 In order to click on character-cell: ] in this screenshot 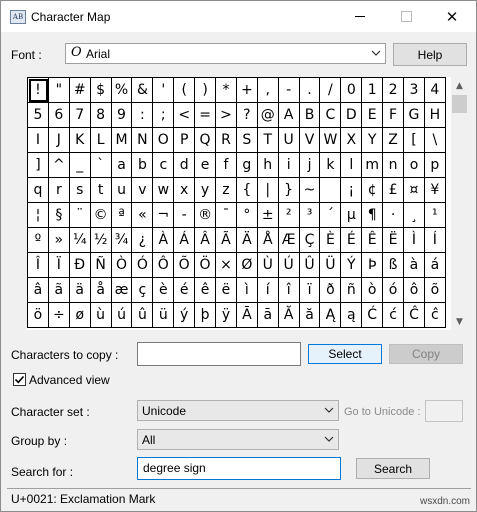, I will do `click(38, 165)`.